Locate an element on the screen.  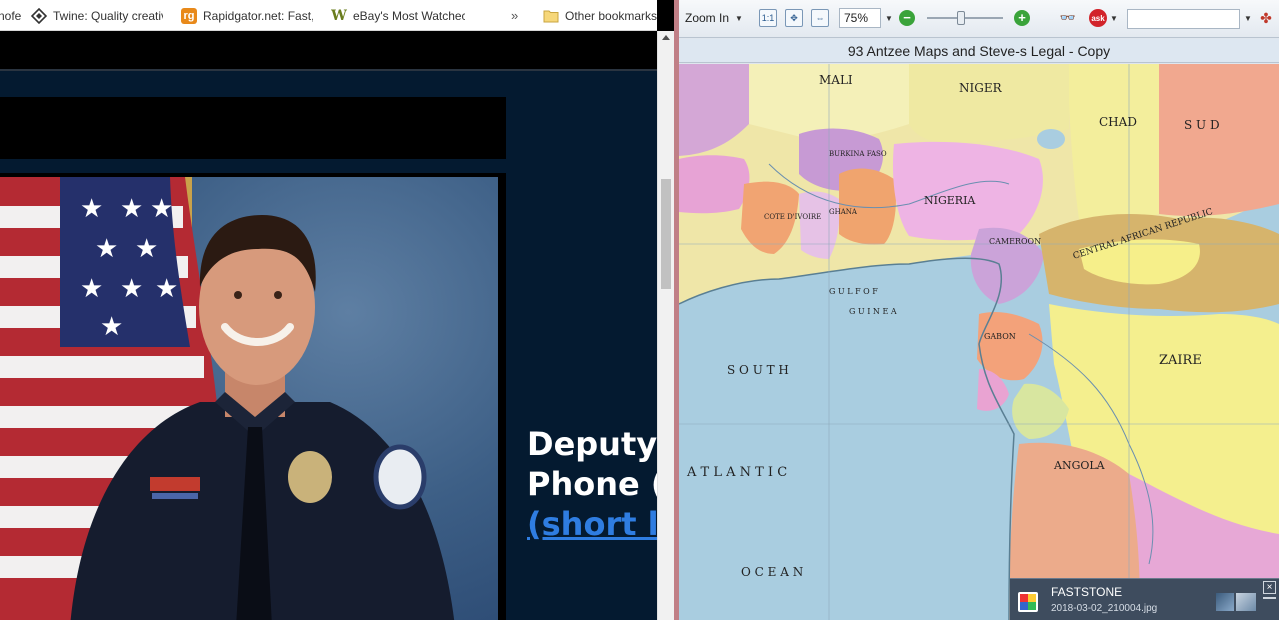
map-label-gulf1: G U L F O F is located at coordinates (853, 291).